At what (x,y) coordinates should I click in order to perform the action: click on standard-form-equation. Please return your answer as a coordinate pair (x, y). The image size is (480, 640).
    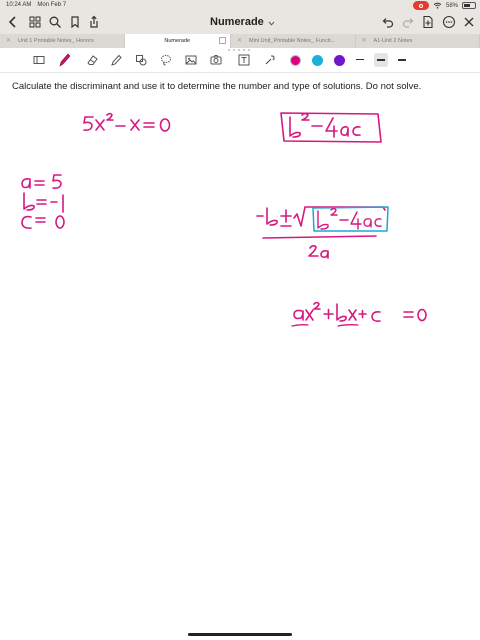
    Looking at the image, I should click on (359, 314).